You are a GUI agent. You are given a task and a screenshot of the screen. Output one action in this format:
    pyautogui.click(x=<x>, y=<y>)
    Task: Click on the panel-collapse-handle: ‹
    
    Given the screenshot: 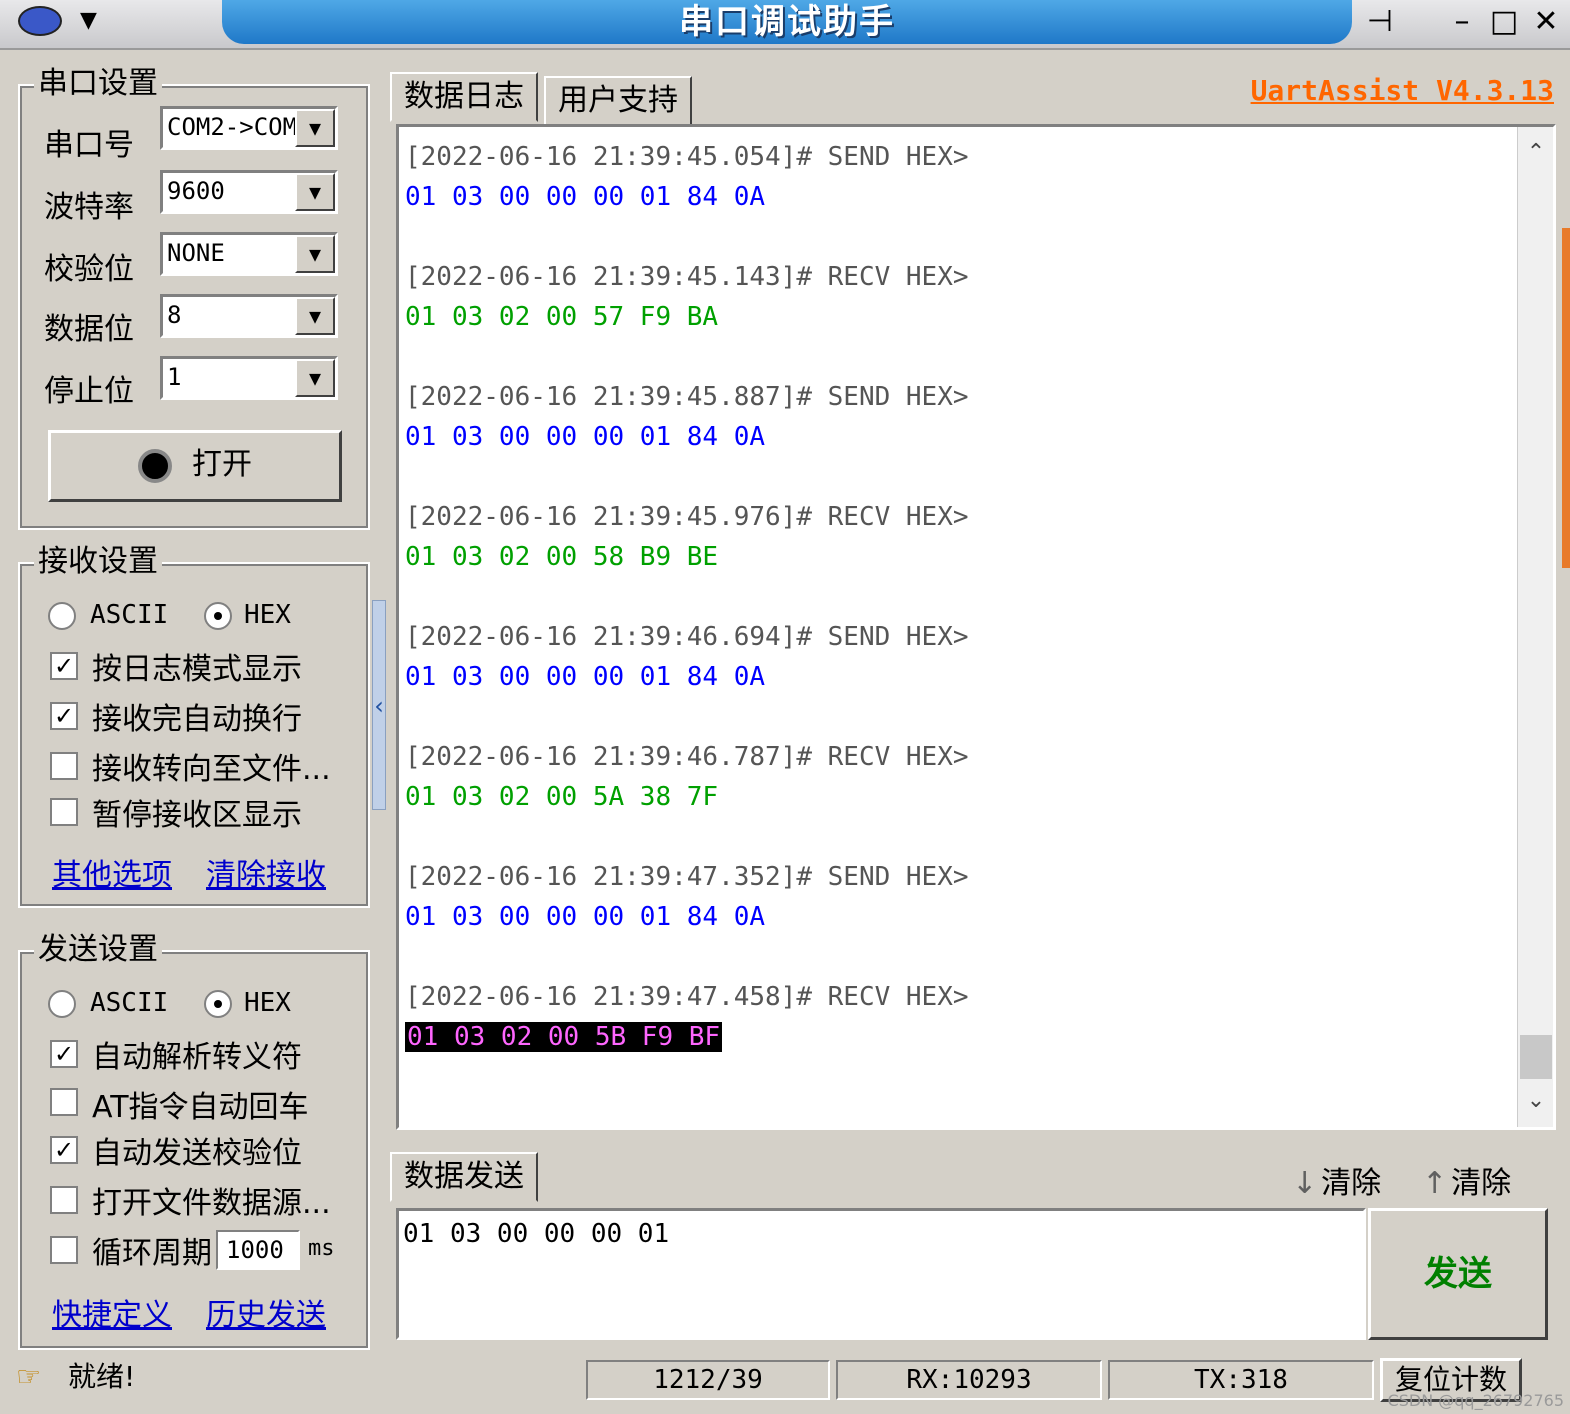 What is the action you would take?
    pyautogui.click(x=379, y=705)
    